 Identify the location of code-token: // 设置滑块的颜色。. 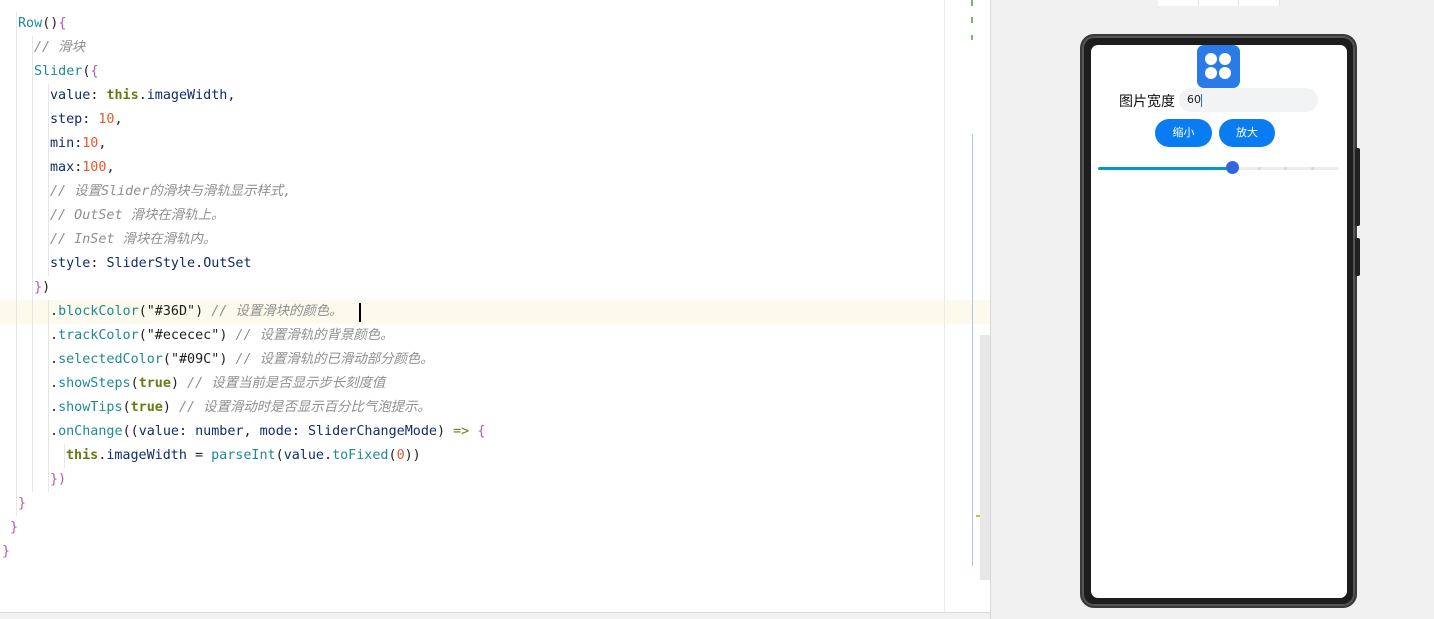
(273, 311).